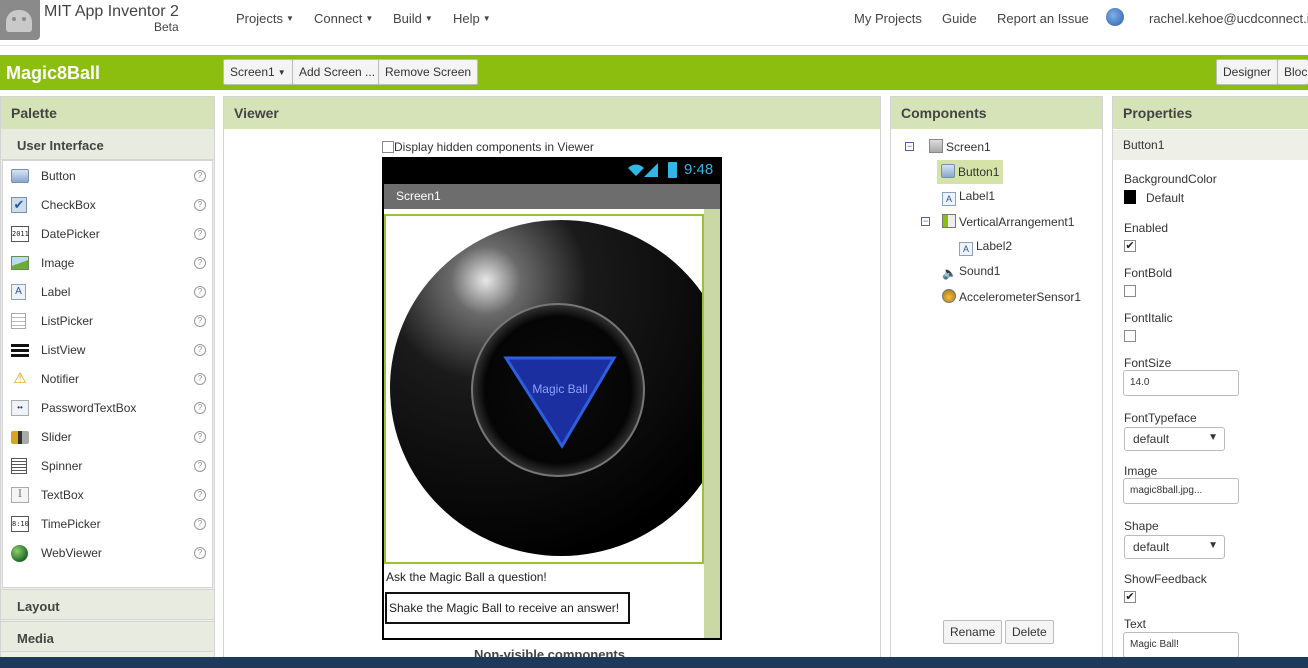 The height and width of the screenshot is (668, 1308). Describe the element at coordinates (1148, 318) in the screenshot. I see `prop-fontitalic-label: FontItalic` at that location.